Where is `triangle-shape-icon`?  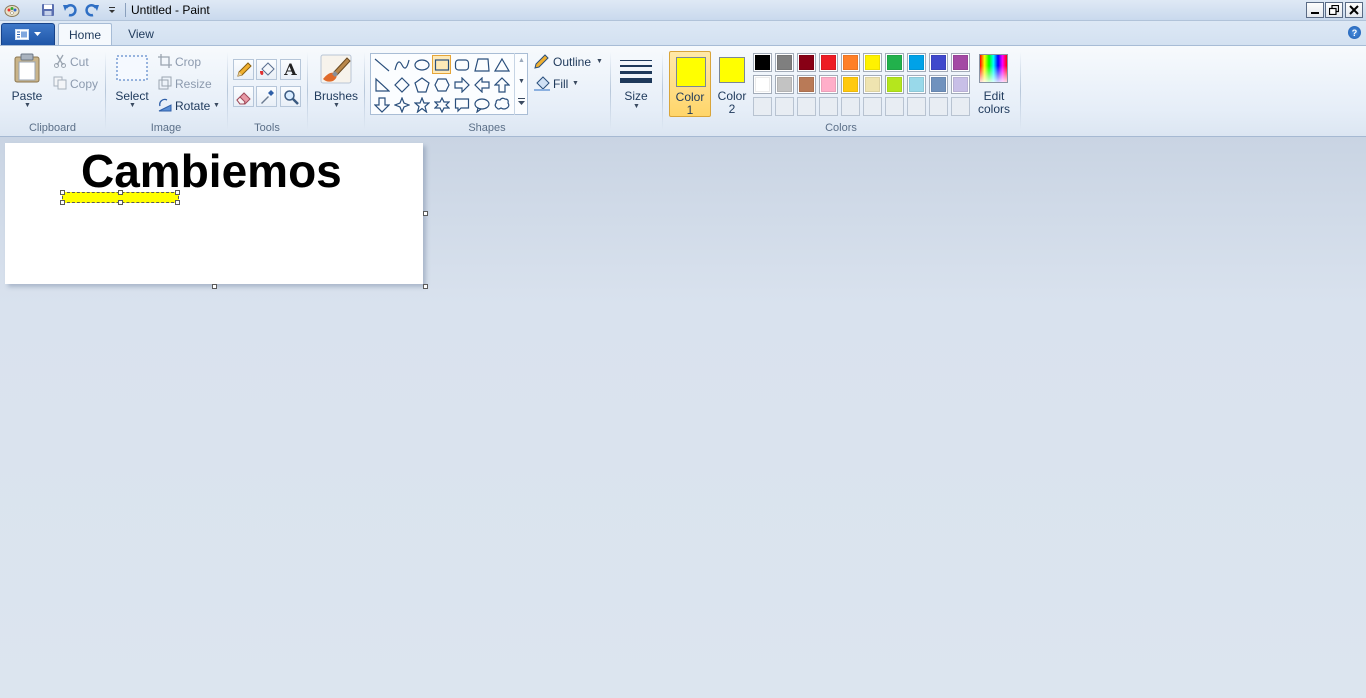
triangle-shape-icon is located at coordinates (501, 64).